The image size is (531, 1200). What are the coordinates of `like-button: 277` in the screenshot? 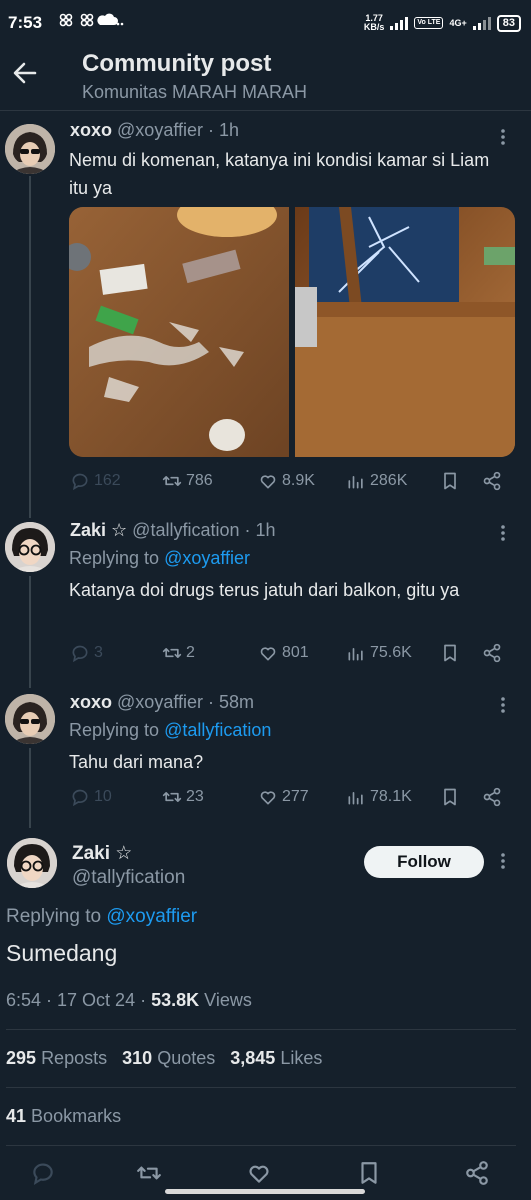 It's located at (283, 797).